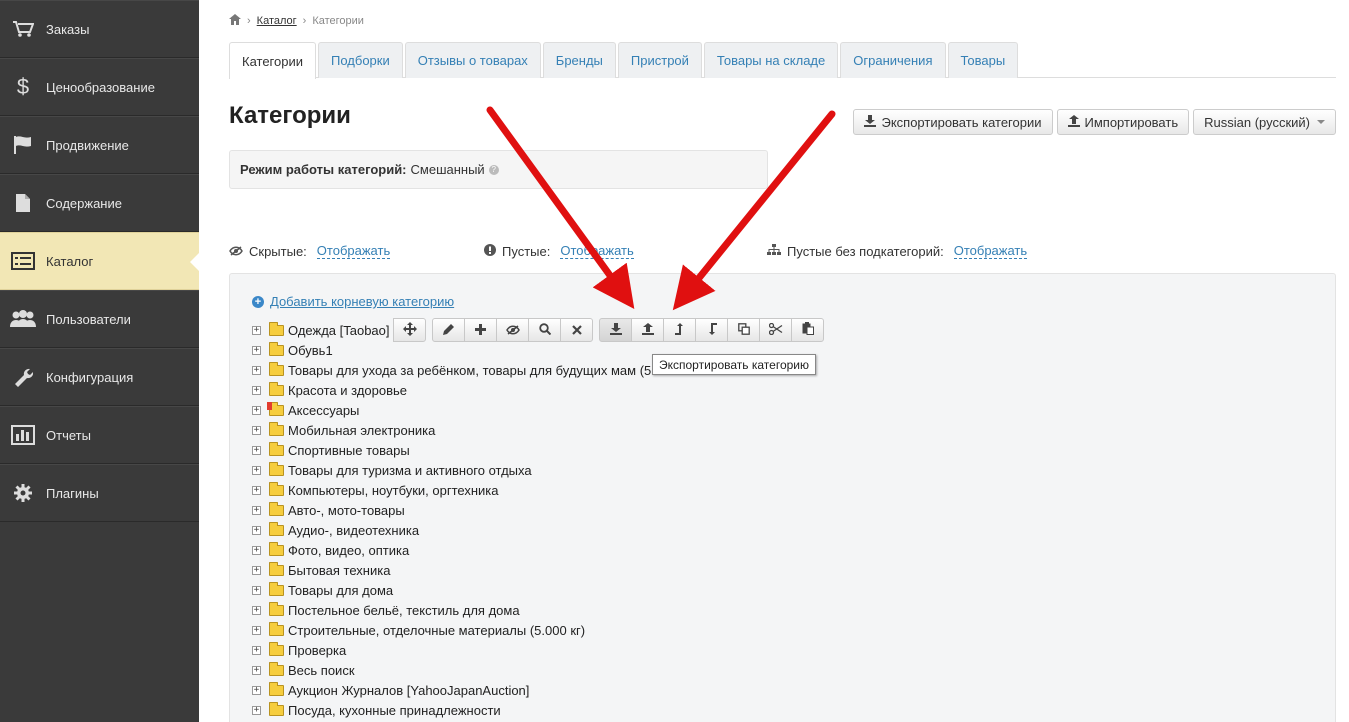 The height and width of the screenshot is (722, 1349). What do you see at coordinates (99, 493) in the screenshot?
I see `sidebar-item-plugins: Плагины` at bounding box center [99, 493].